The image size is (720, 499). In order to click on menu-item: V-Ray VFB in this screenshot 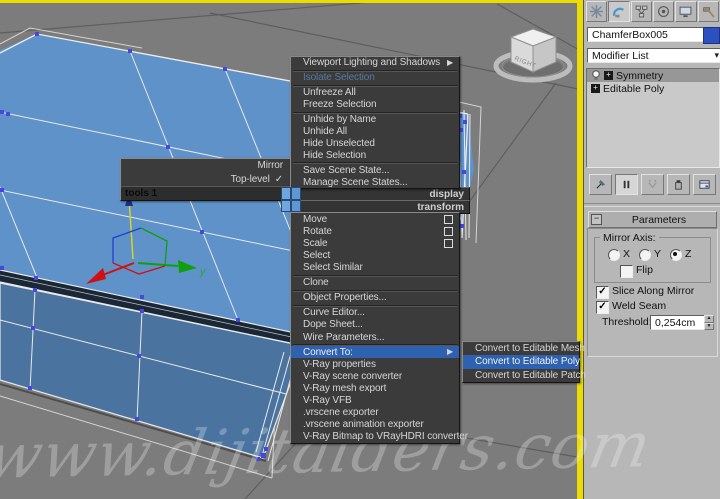, I will do `click(375, 401)`.